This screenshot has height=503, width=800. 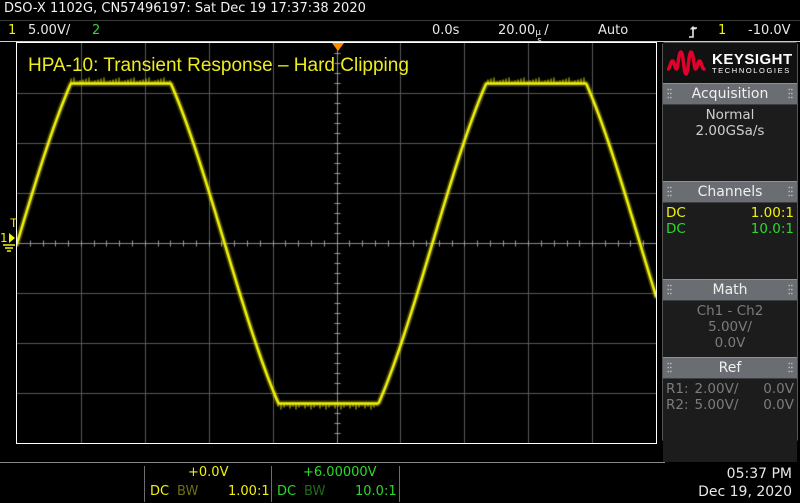 I want to click on bottom-ch1-coupling: DC, so click(x=159, y=491).